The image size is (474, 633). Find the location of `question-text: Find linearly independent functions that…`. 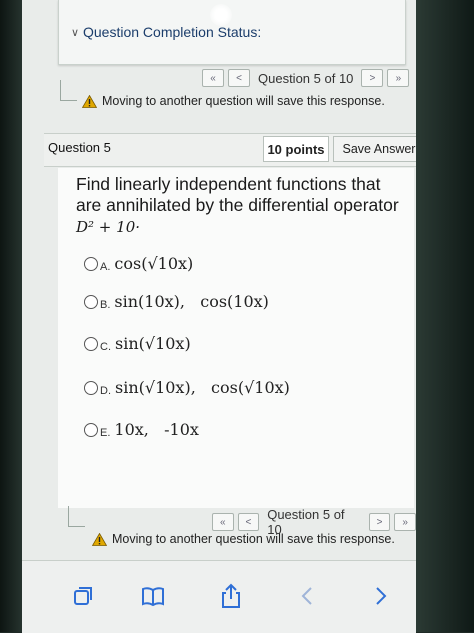

question-text: Find linearly independent functions that… is located at coordinates (241, 206).